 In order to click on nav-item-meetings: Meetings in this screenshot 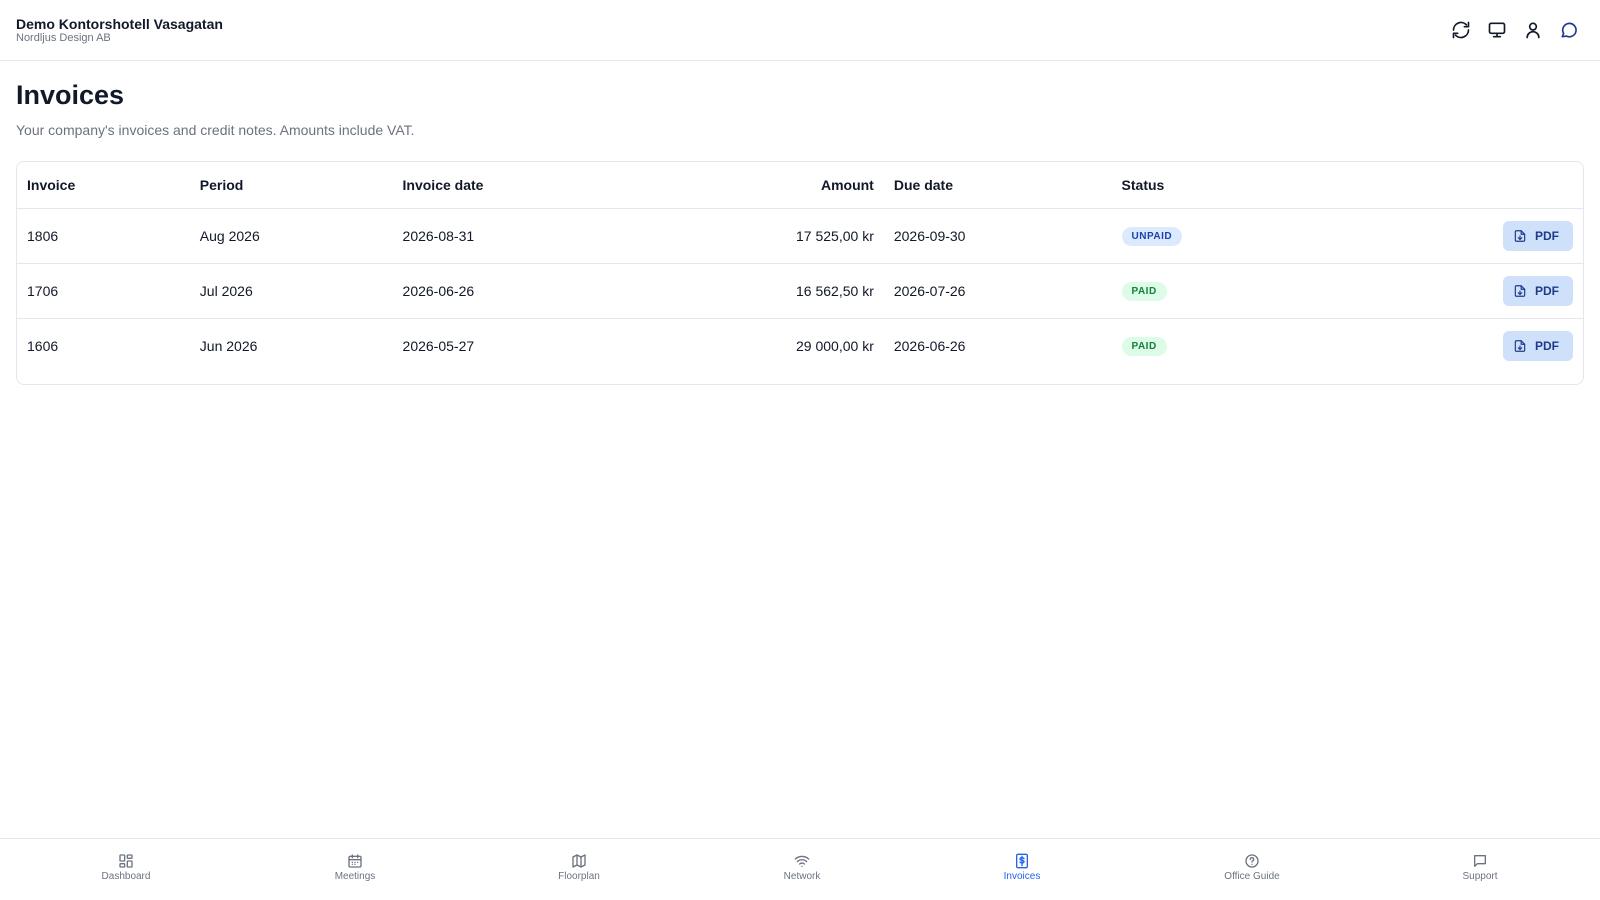, I will do `click(355, 868)`.